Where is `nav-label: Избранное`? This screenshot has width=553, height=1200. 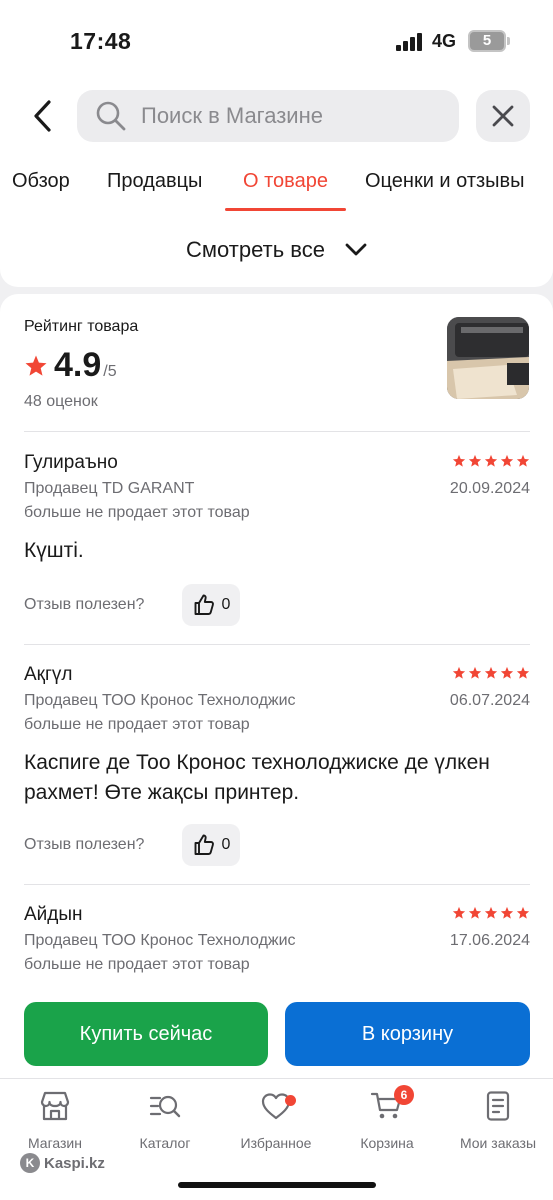
nav-label: Избранное is located at coordinates (276, 1143).